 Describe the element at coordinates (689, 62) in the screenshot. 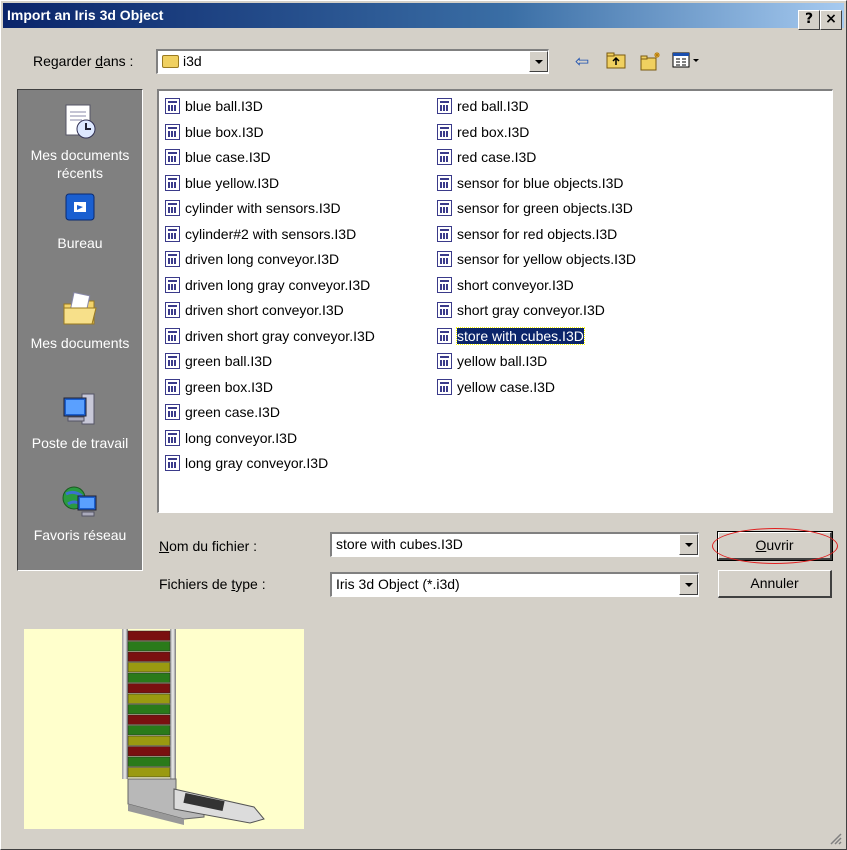

I see `view-menu-icon` at that location.